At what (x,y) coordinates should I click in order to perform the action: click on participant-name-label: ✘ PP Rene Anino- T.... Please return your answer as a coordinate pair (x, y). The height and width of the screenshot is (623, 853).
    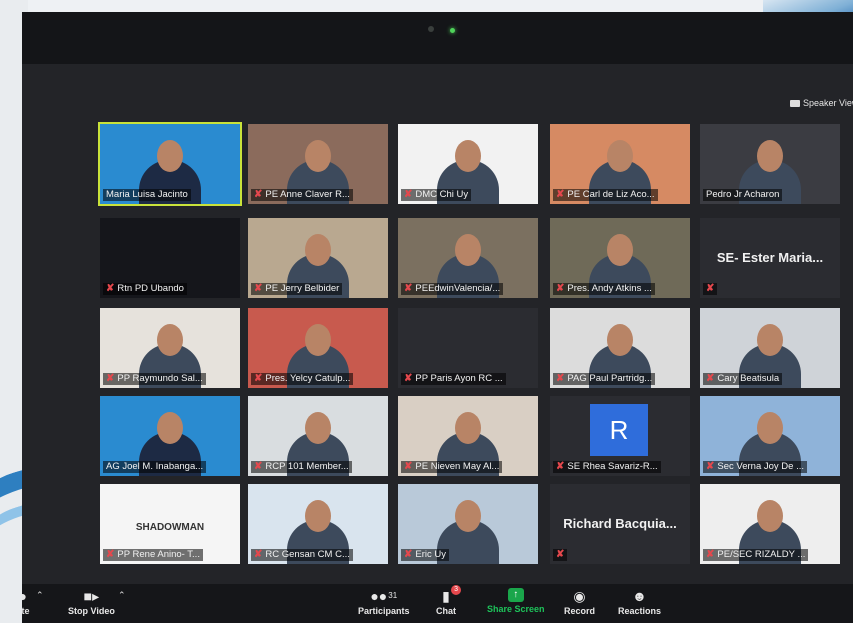
    Looking at the image, I should click on (153, 555).